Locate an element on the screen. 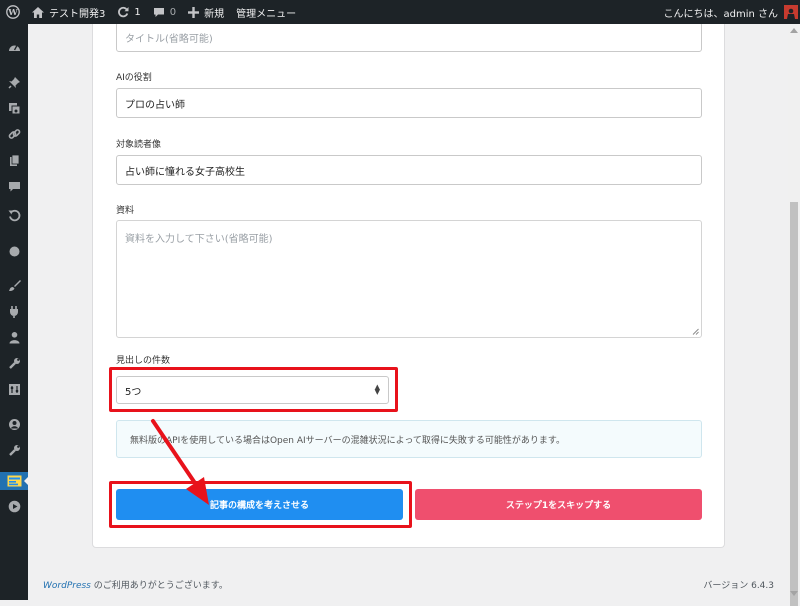 The width and height of the screenshot is (800, 606). wordpress-link: WordPress is located at coordinates (67, 586).